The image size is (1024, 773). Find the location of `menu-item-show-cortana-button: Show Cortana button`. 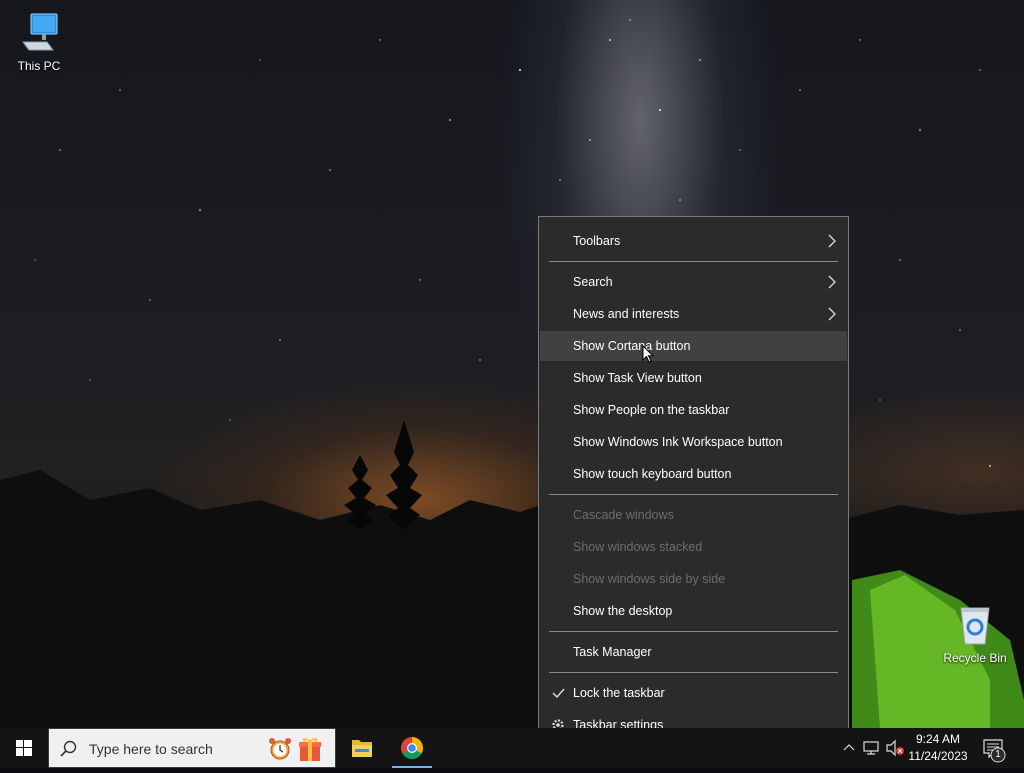

menu-item-show-cortana-button: Show Cortana button is located at coordinates (693, 346).